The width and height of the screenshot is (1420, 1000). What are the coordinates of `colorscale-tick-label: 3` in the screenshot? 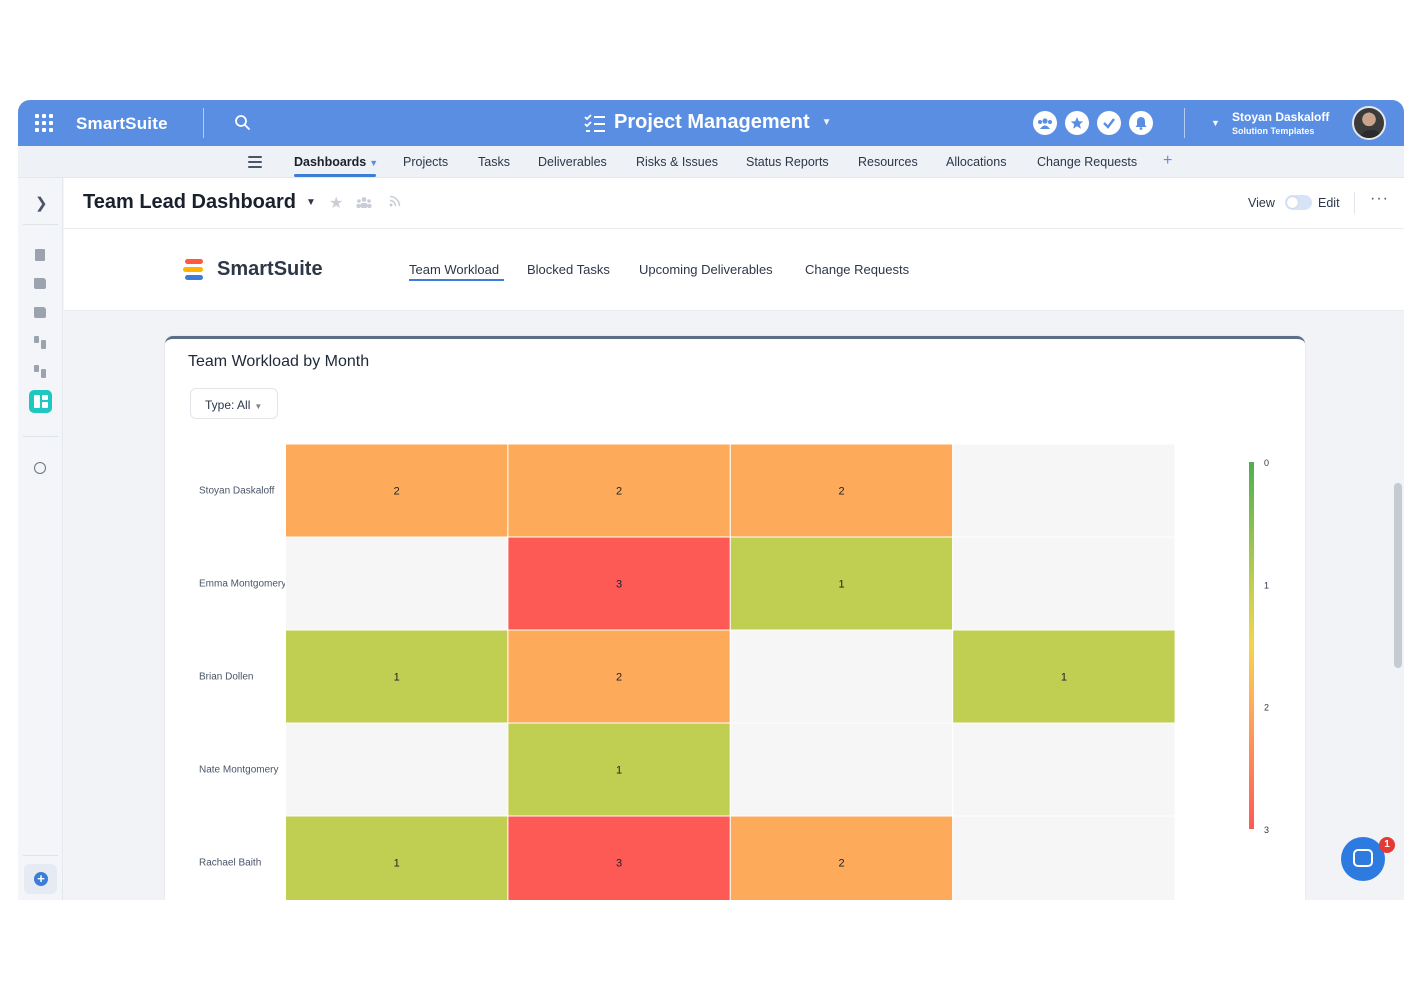 It's located at (1266, 830).